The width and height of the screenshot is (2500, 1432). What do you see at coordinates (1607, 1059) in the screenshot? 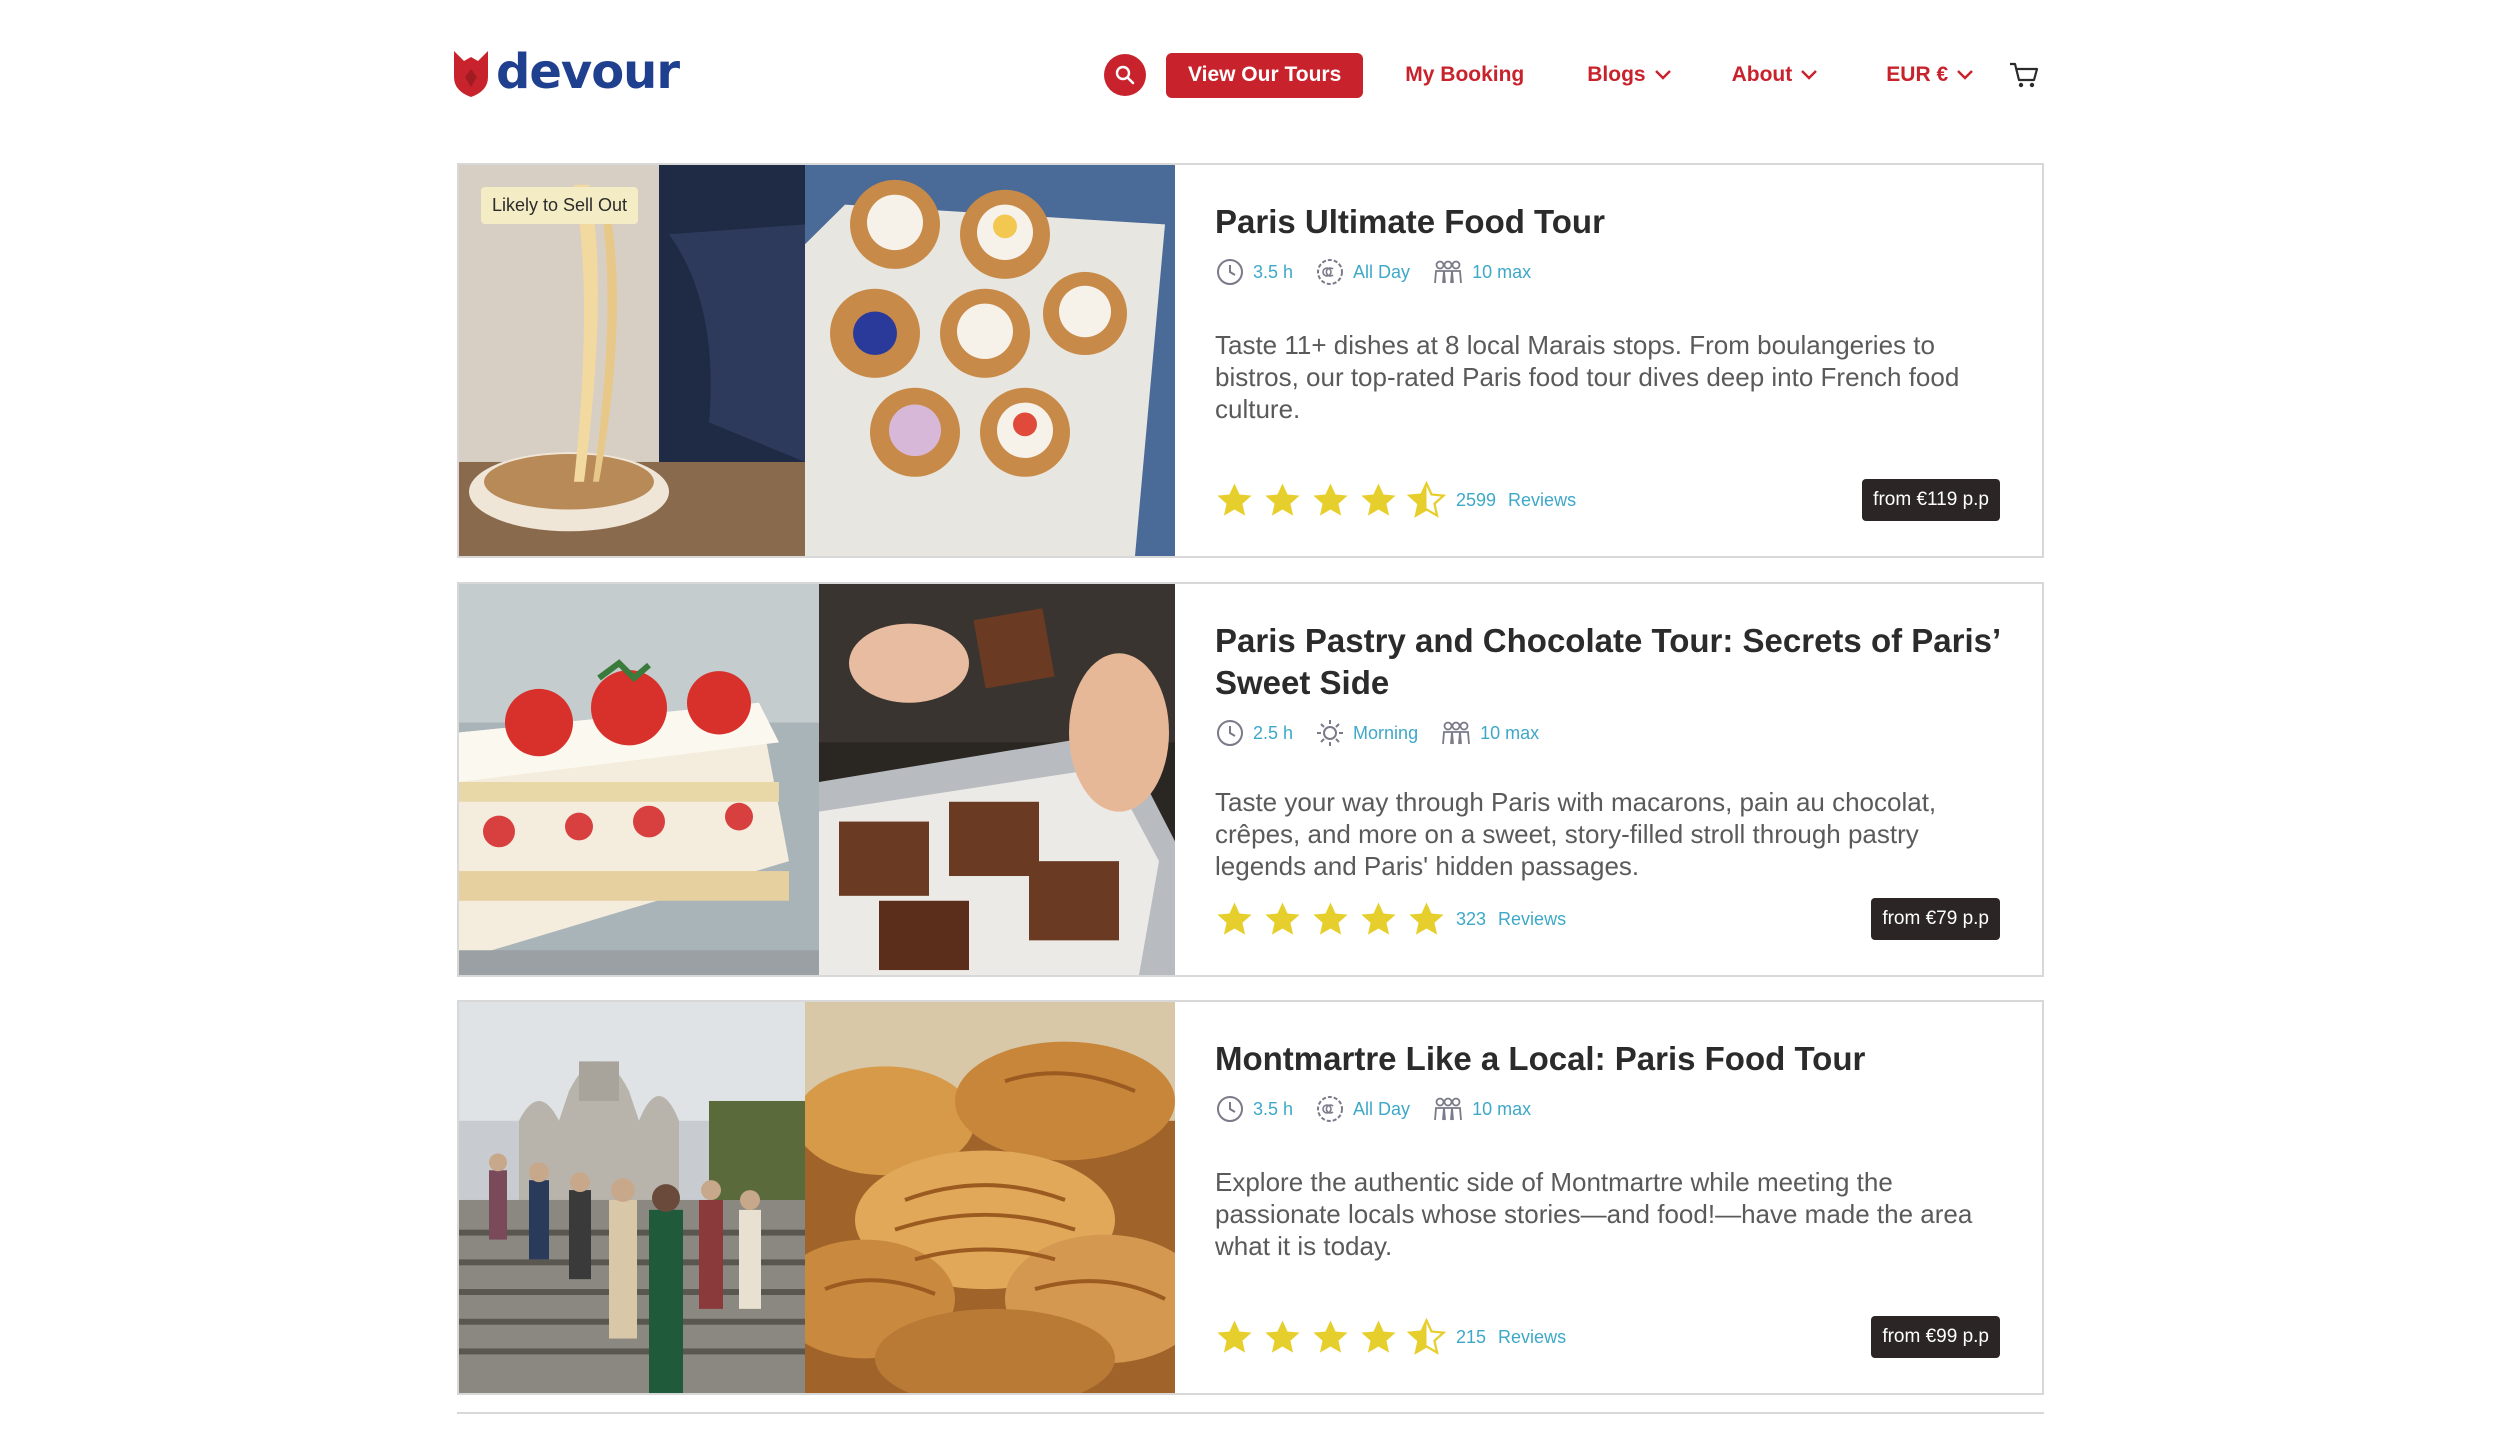
I see `tour-title: Montmartre Like a Local: Paris Food Tour` at bounding box center [1607, 1059].